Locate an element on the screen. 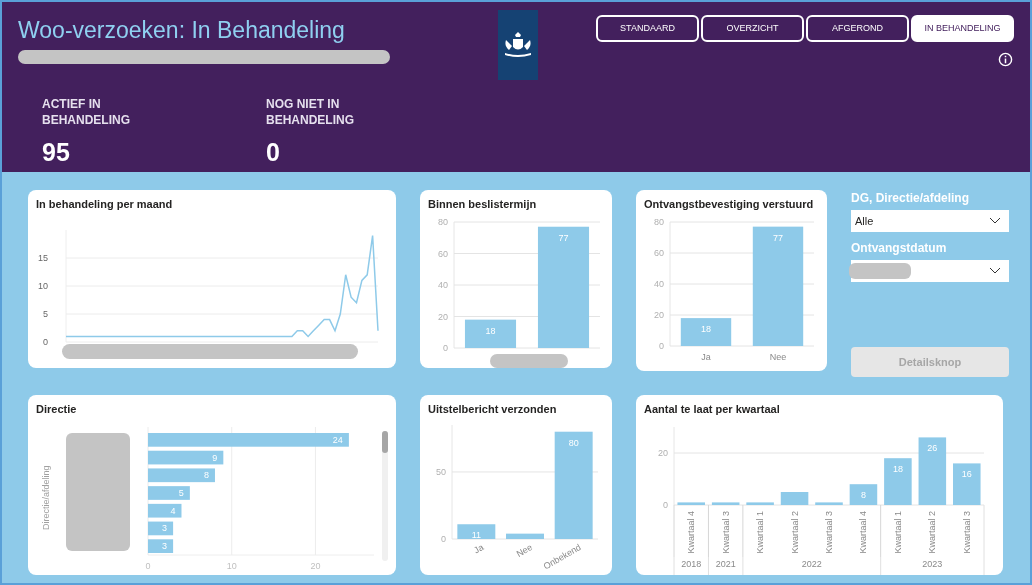 The height and width of the screenshot is (585, 1032). filter-label: Ontvangstdatum is located at coordinates (899, 248).